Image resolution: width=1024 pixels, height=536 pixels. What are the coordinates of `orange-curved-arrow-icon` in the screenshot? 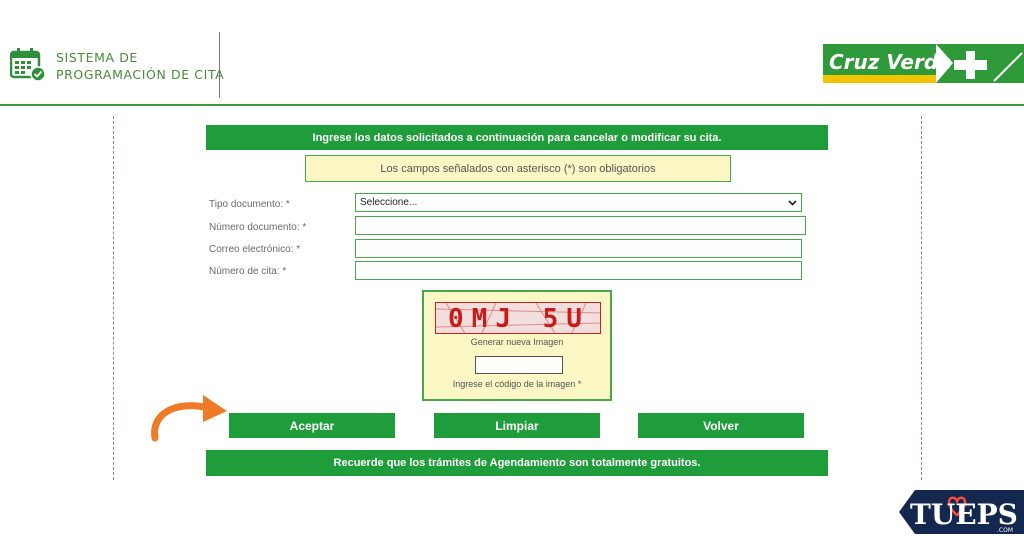 It's located at (189, 418).